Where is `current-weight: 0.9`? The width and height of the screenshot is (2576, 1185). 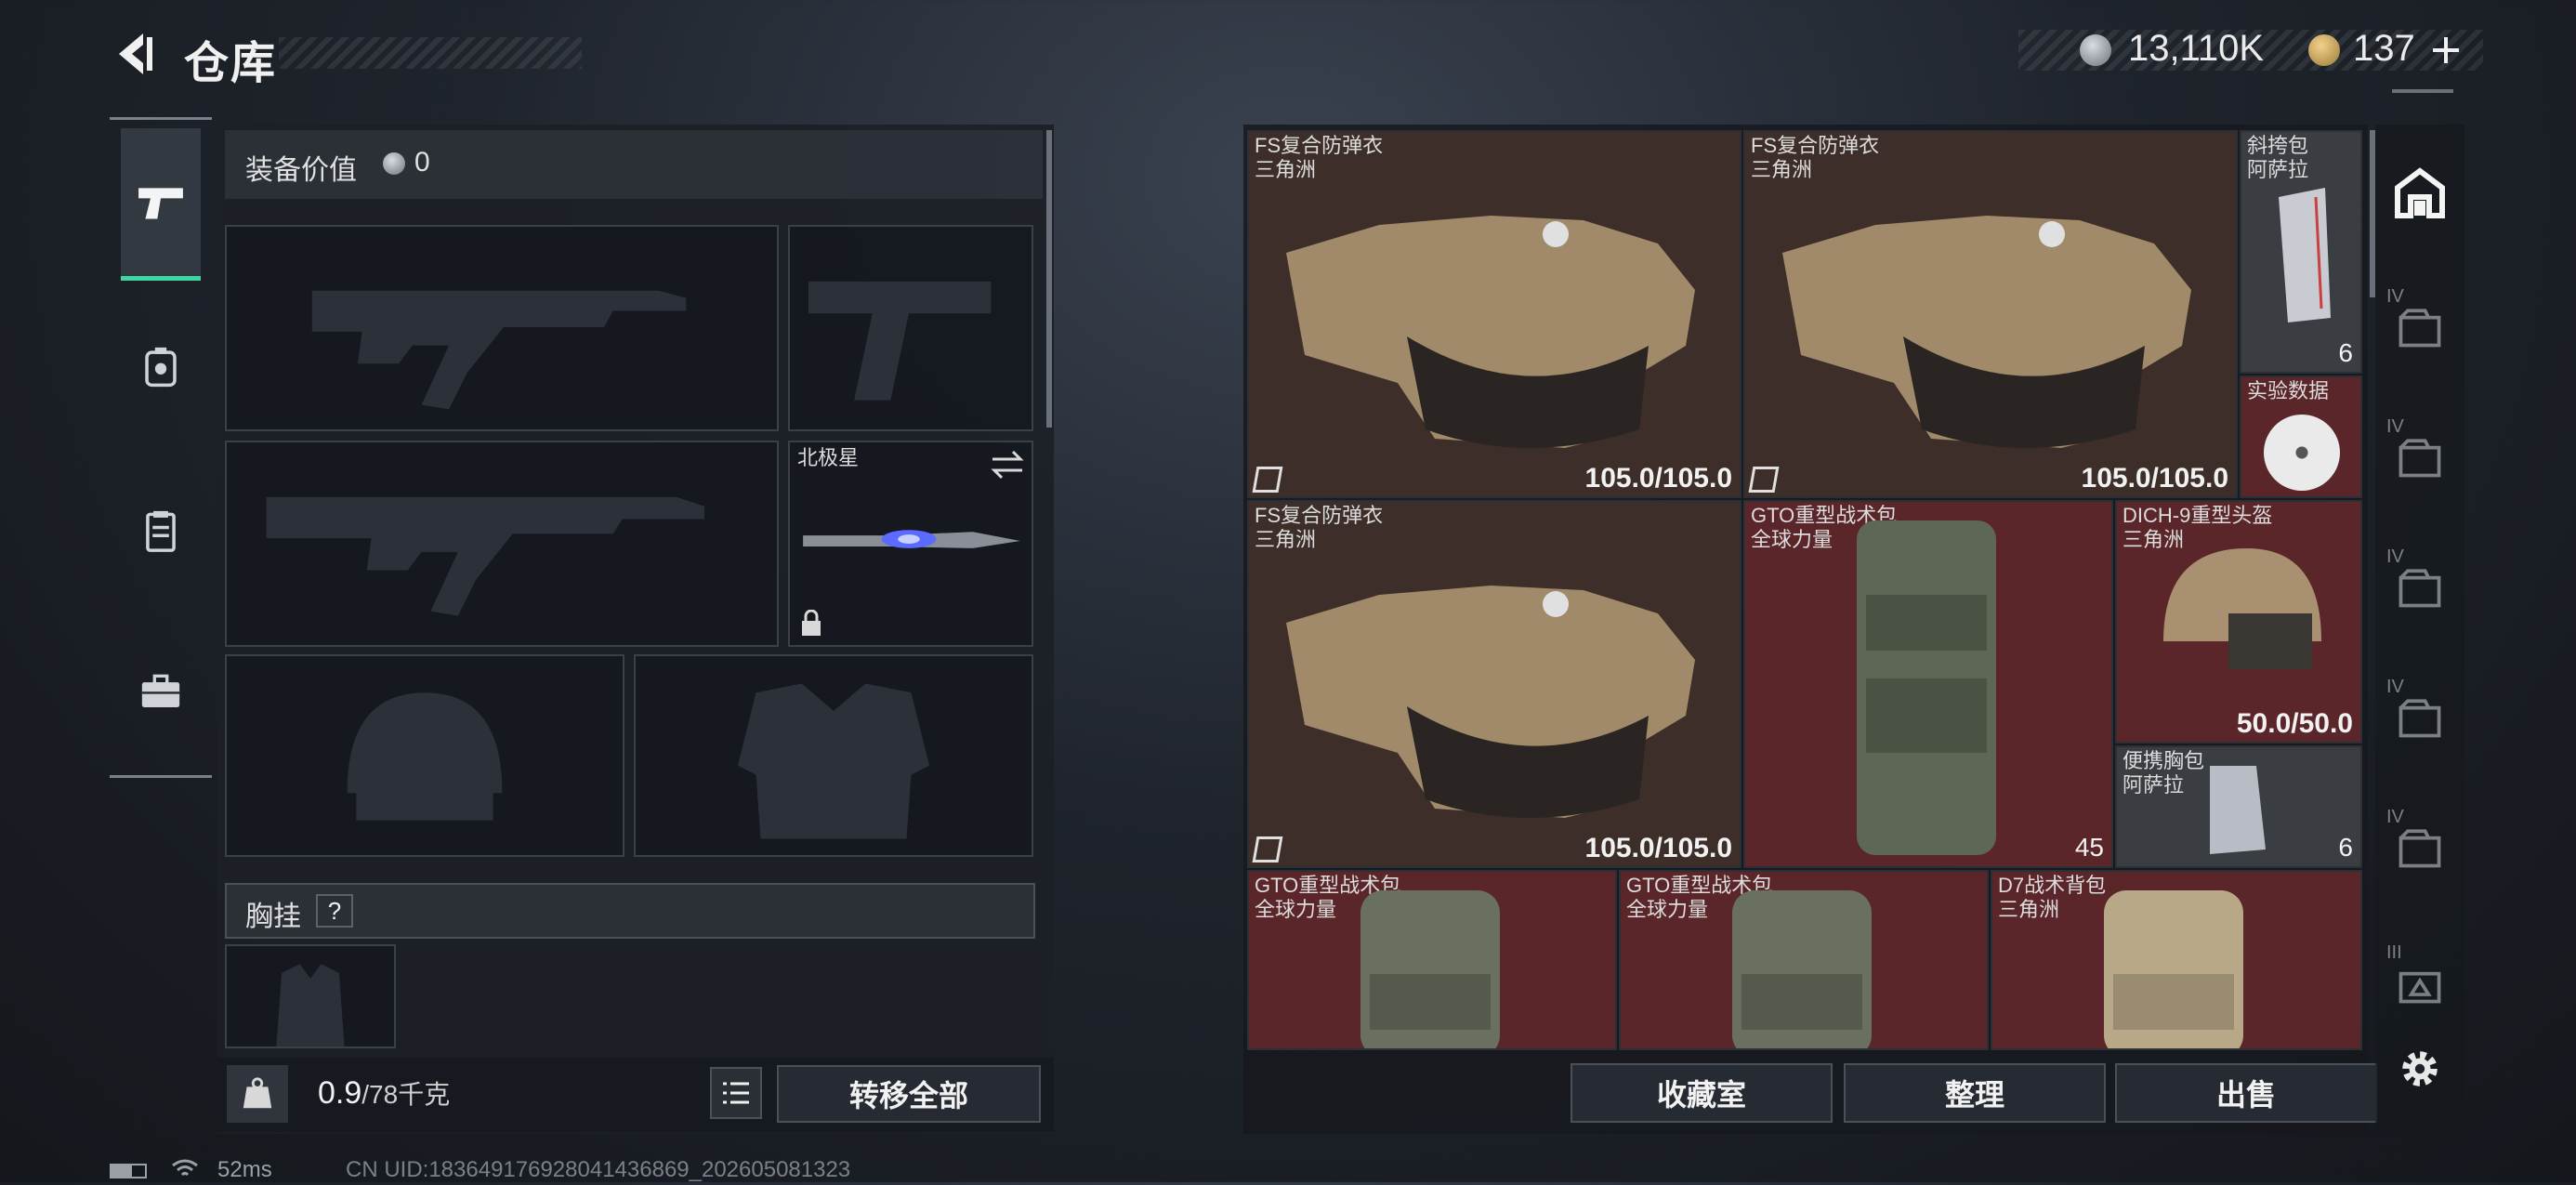 current-weight: 0.9 is located at coordinates (340, 1093).